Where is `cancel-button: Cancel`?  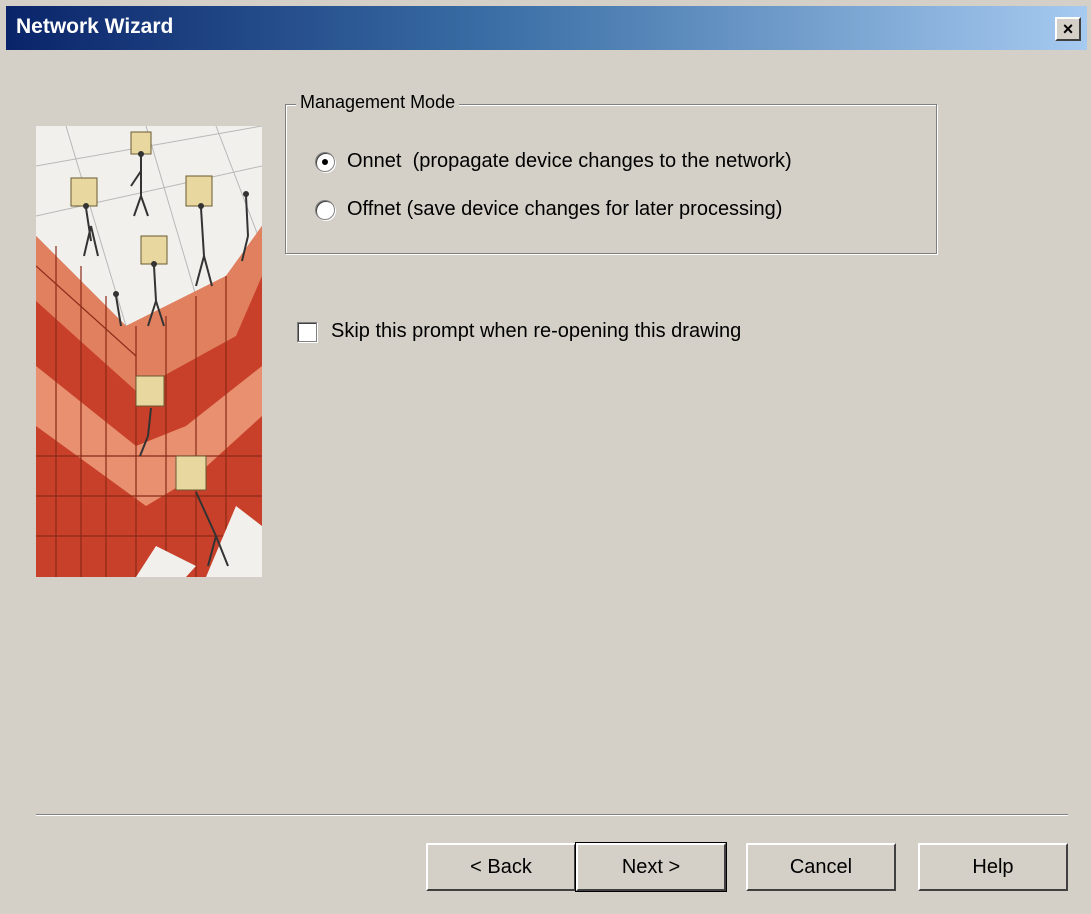 cancel-button: Cancel is located at coordinates (821, 867).